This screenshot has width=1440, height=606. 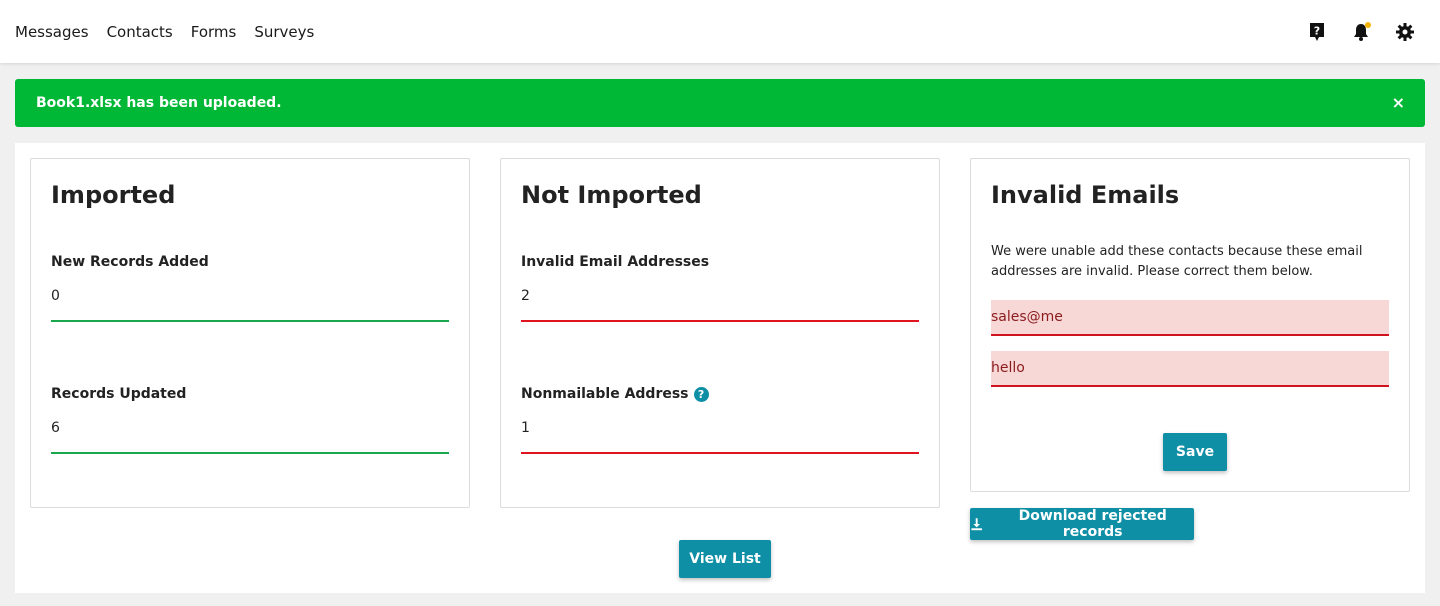 What do you see at coordinates (605, 394) in the screenshot?
I see `nonmailable-label: Nonmailable Address` at bounding box center [605, 394].